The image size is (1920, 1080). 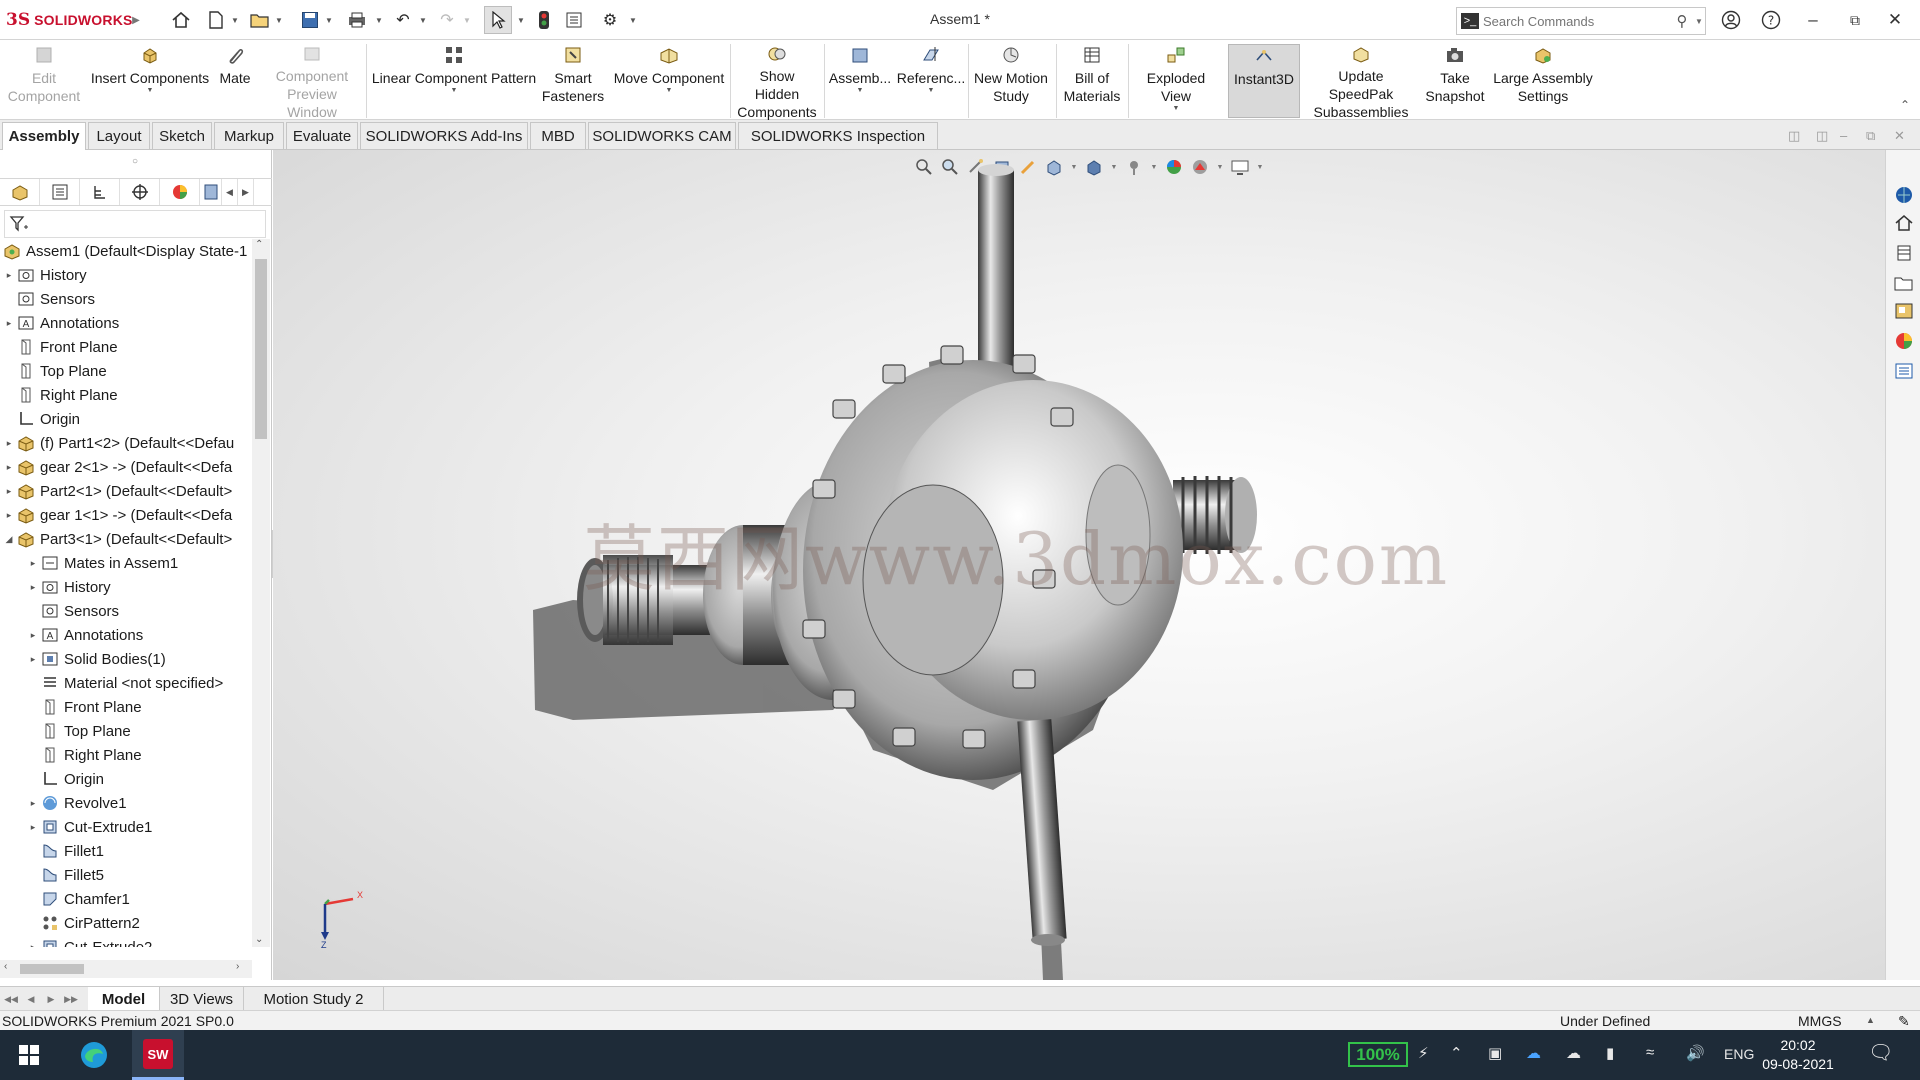 I want to click on show-hidden-tray-icon: ⌃, so click(x=1456, y=1053).